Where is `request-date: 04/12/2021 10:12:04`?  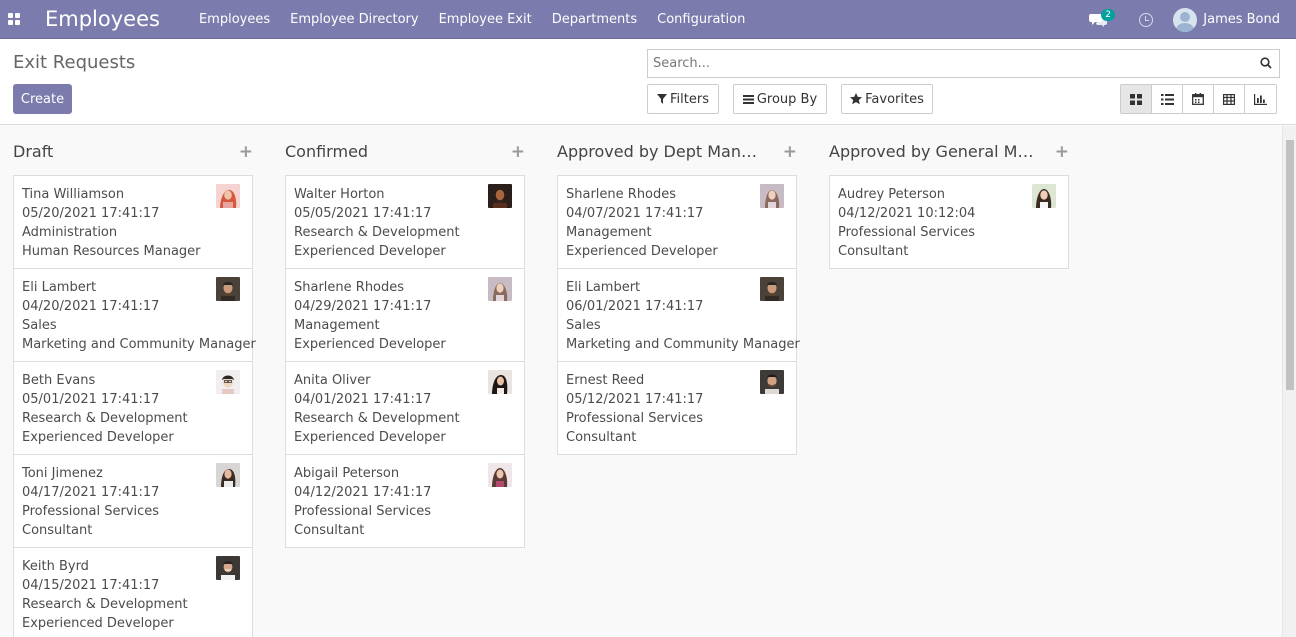 request-date: 04/12/2021 10:12:04 is located at coordinates (907, 213).